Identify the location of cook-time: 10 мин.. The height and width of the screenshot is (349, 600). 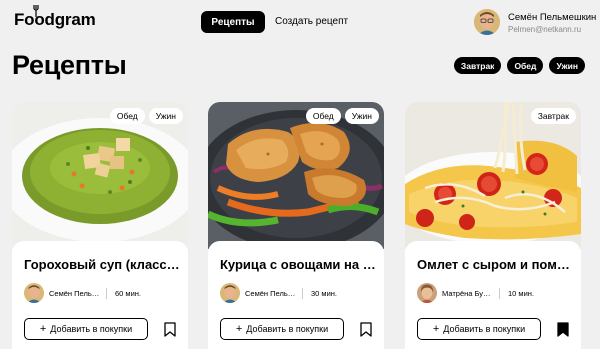
(521, 293).